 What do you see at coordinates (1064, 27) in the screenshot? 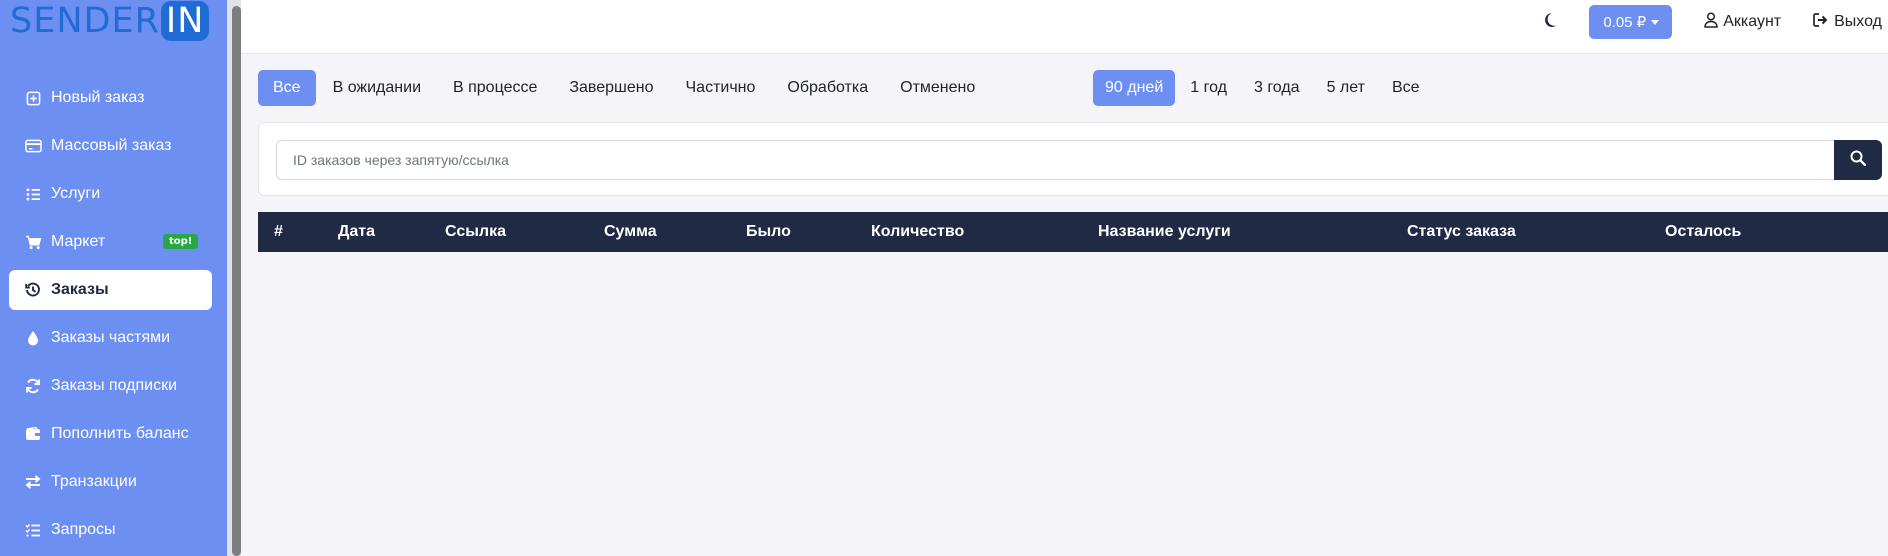
I see `top-header: 0.05 ₽ Аккаунт Выход` at bounding box center [1064, 27].